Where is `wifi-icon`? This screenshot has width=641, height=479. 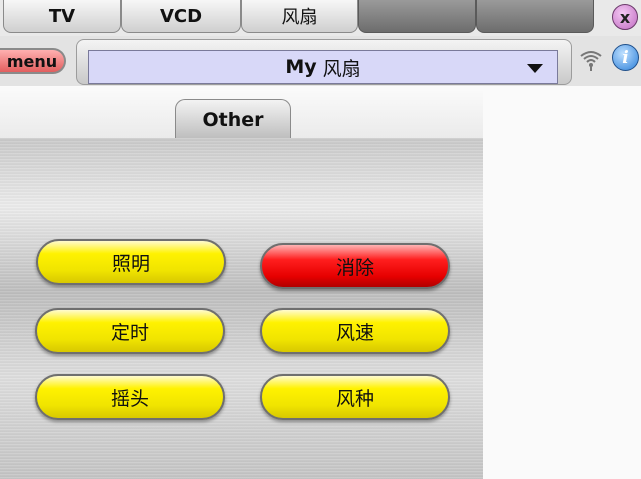 wifi-icon is located at coordinates (591, 60).